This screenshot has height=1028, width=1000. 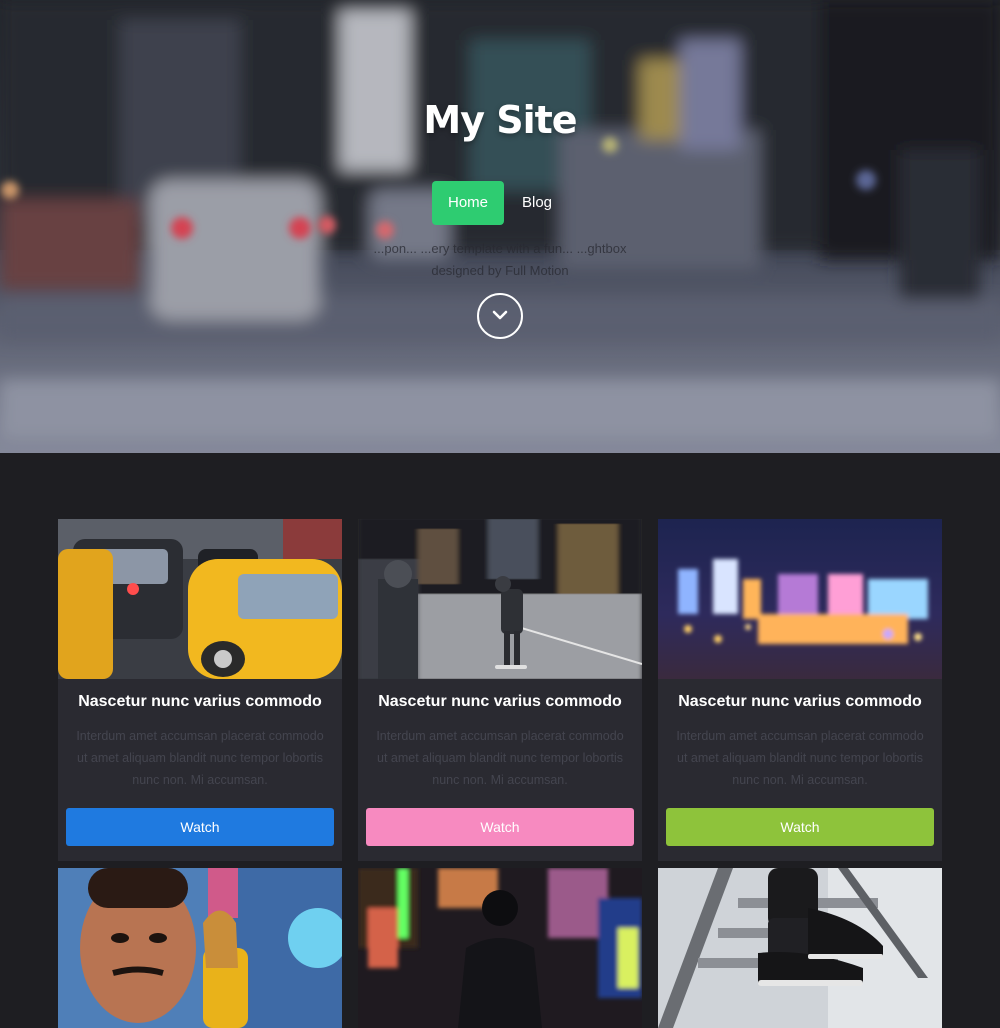 I want to click on chevron-down-icon, so click(x=500, y=316).